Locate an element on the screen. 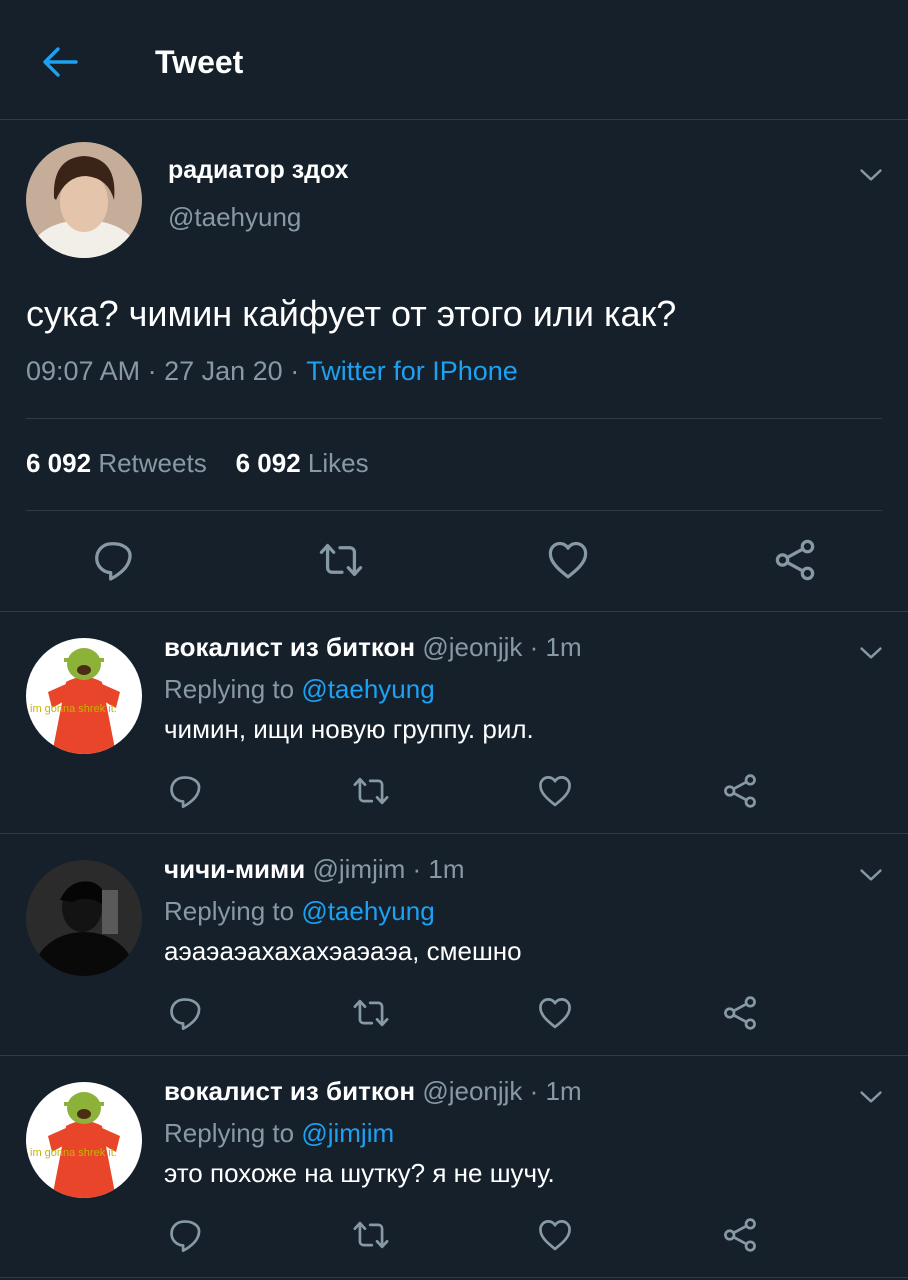 This screenshot has height=1280, width=908. likes-stat: 6 092 Likes is located at coordinates (302, 463).